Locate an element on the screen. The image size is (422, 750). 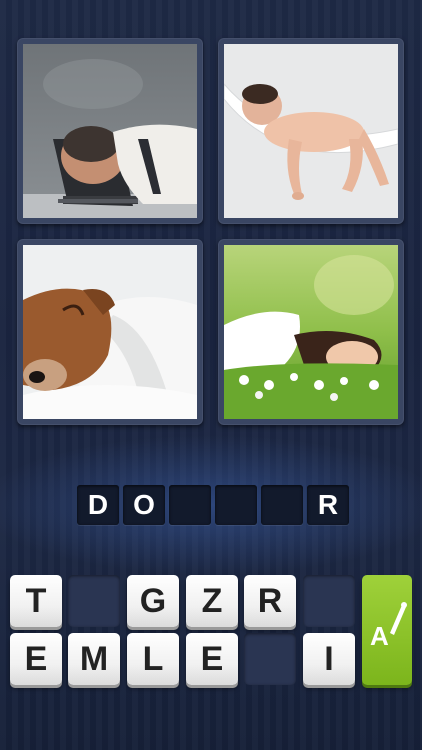
baby-hammock-picture is located at coordinates (311, 131).